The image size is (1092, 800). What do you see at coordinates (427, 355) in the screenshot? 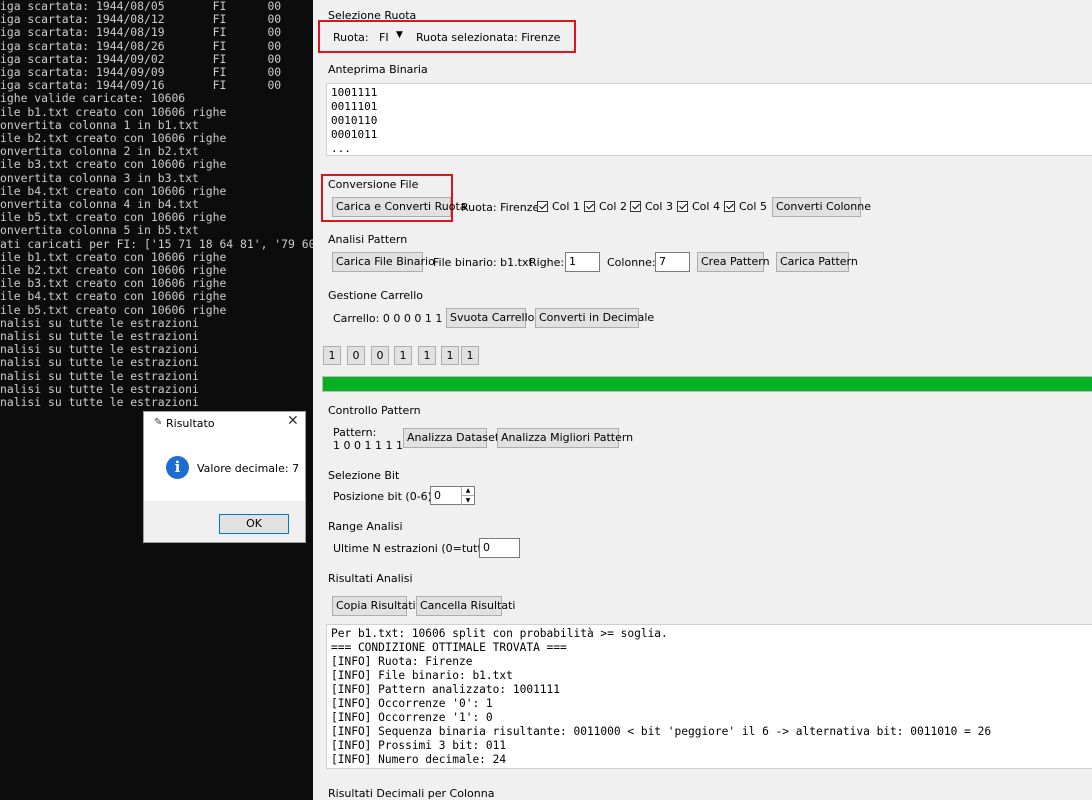
I see `bit-button-4: 1` at bounding box center [427, 355].